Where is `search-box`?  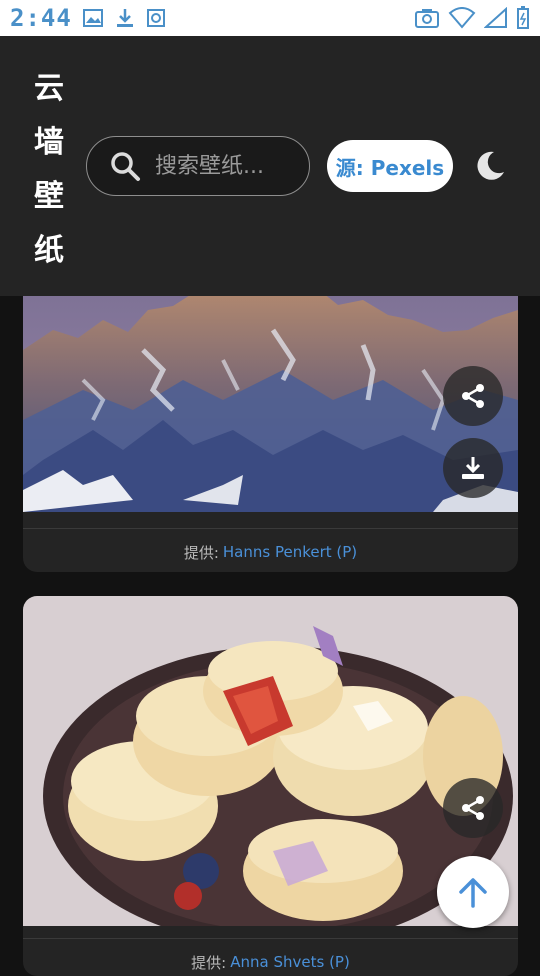 search-box is located at coordinates (198, 166).